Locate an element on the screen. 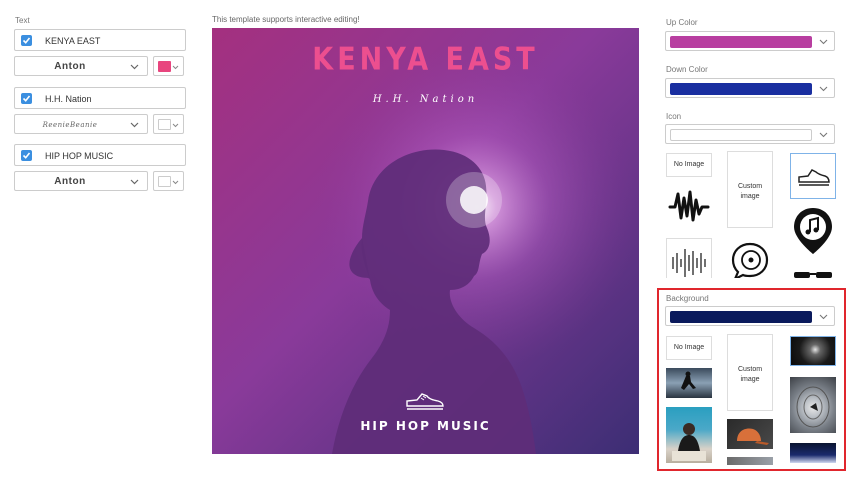  font-select-row-3: Anton is located at coordinates (81, 181).